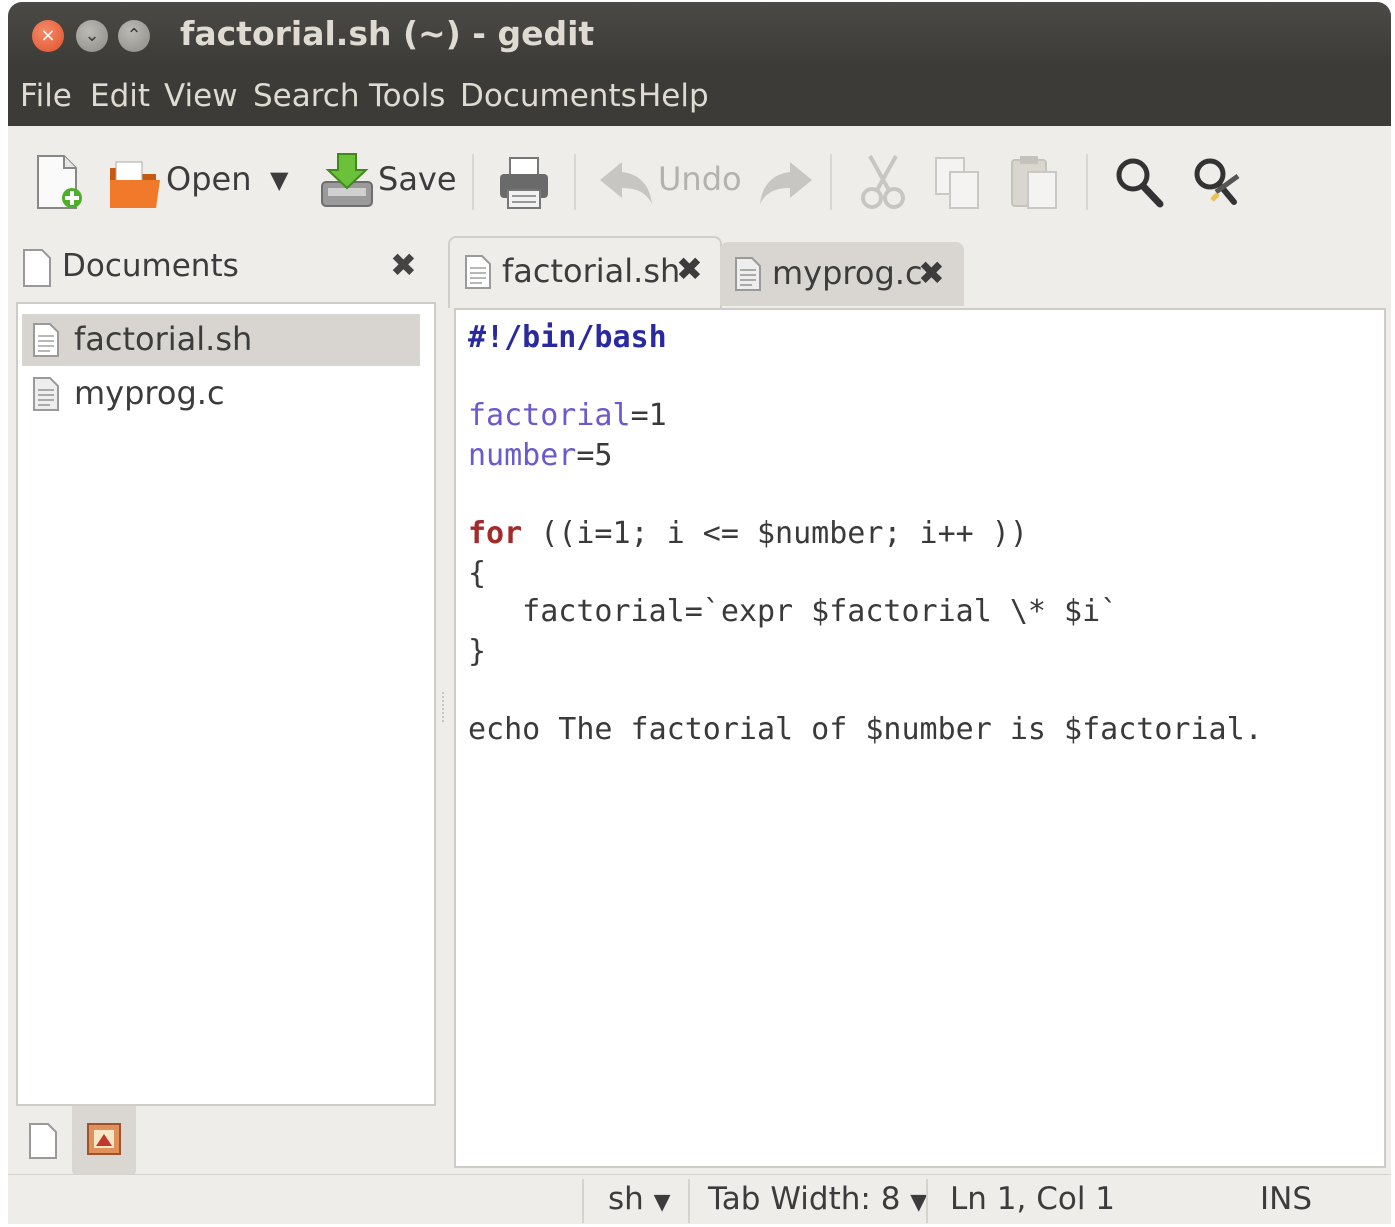 Image resolution: width=1395 pixels, height=1227 pixels. I want to click on documents-panel-tab, so click(43, 1140).